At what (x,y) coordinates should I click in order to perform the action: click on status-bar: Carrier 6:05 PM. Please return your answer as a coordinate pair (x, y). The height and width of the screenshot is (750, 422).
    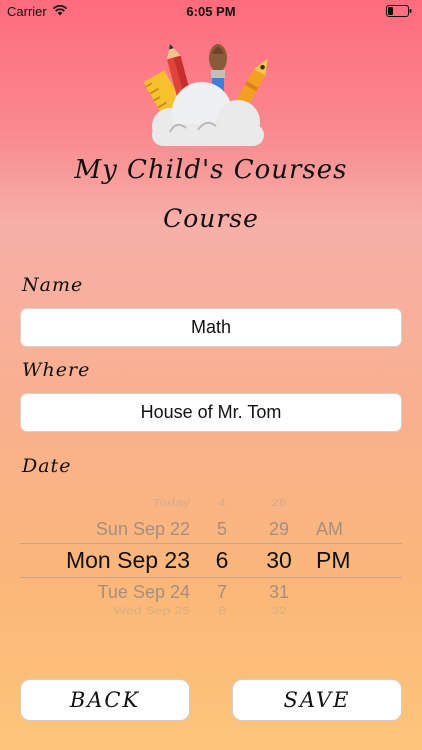
    Looking at the image, I should click on (211, 11).